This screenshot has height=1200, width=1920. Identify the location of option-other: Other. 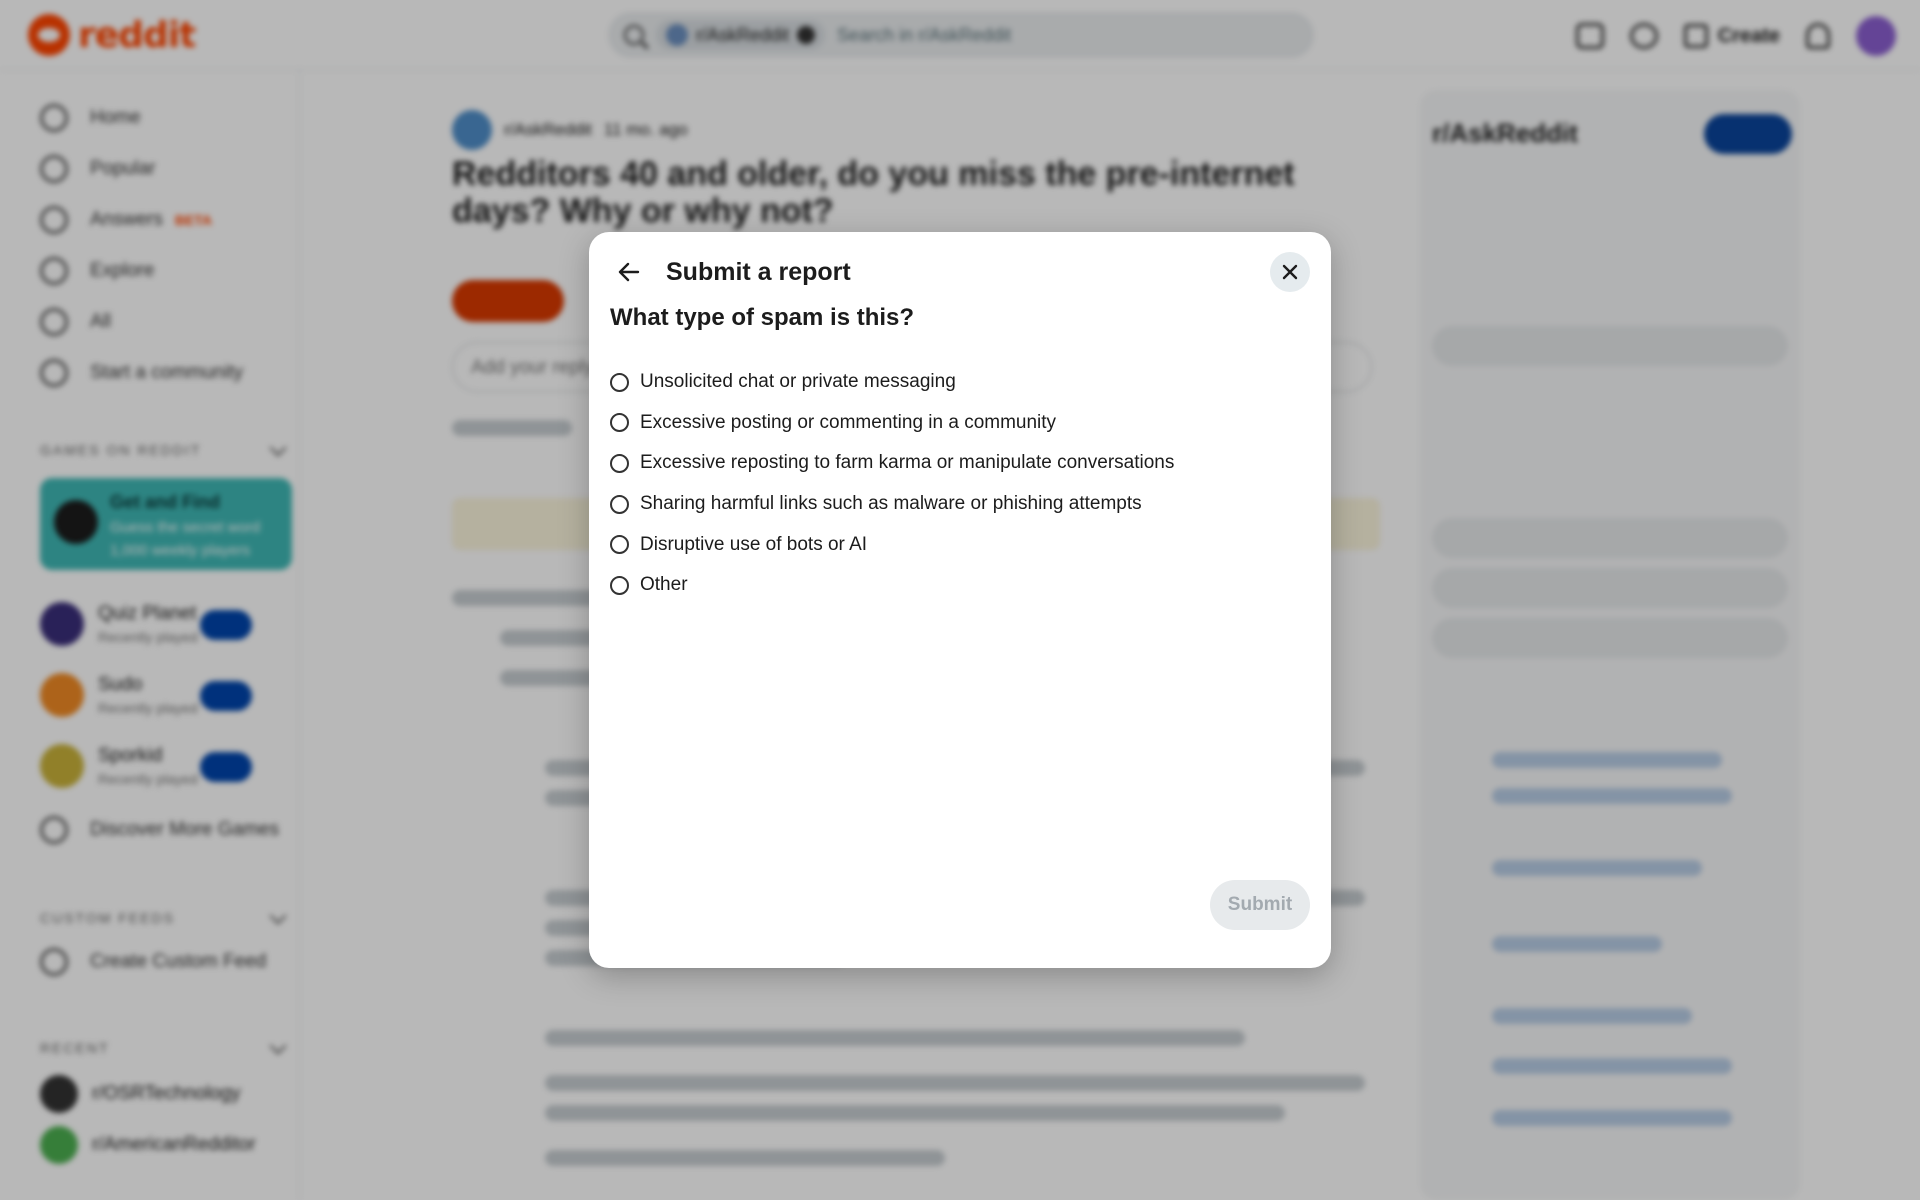
(892, 585).